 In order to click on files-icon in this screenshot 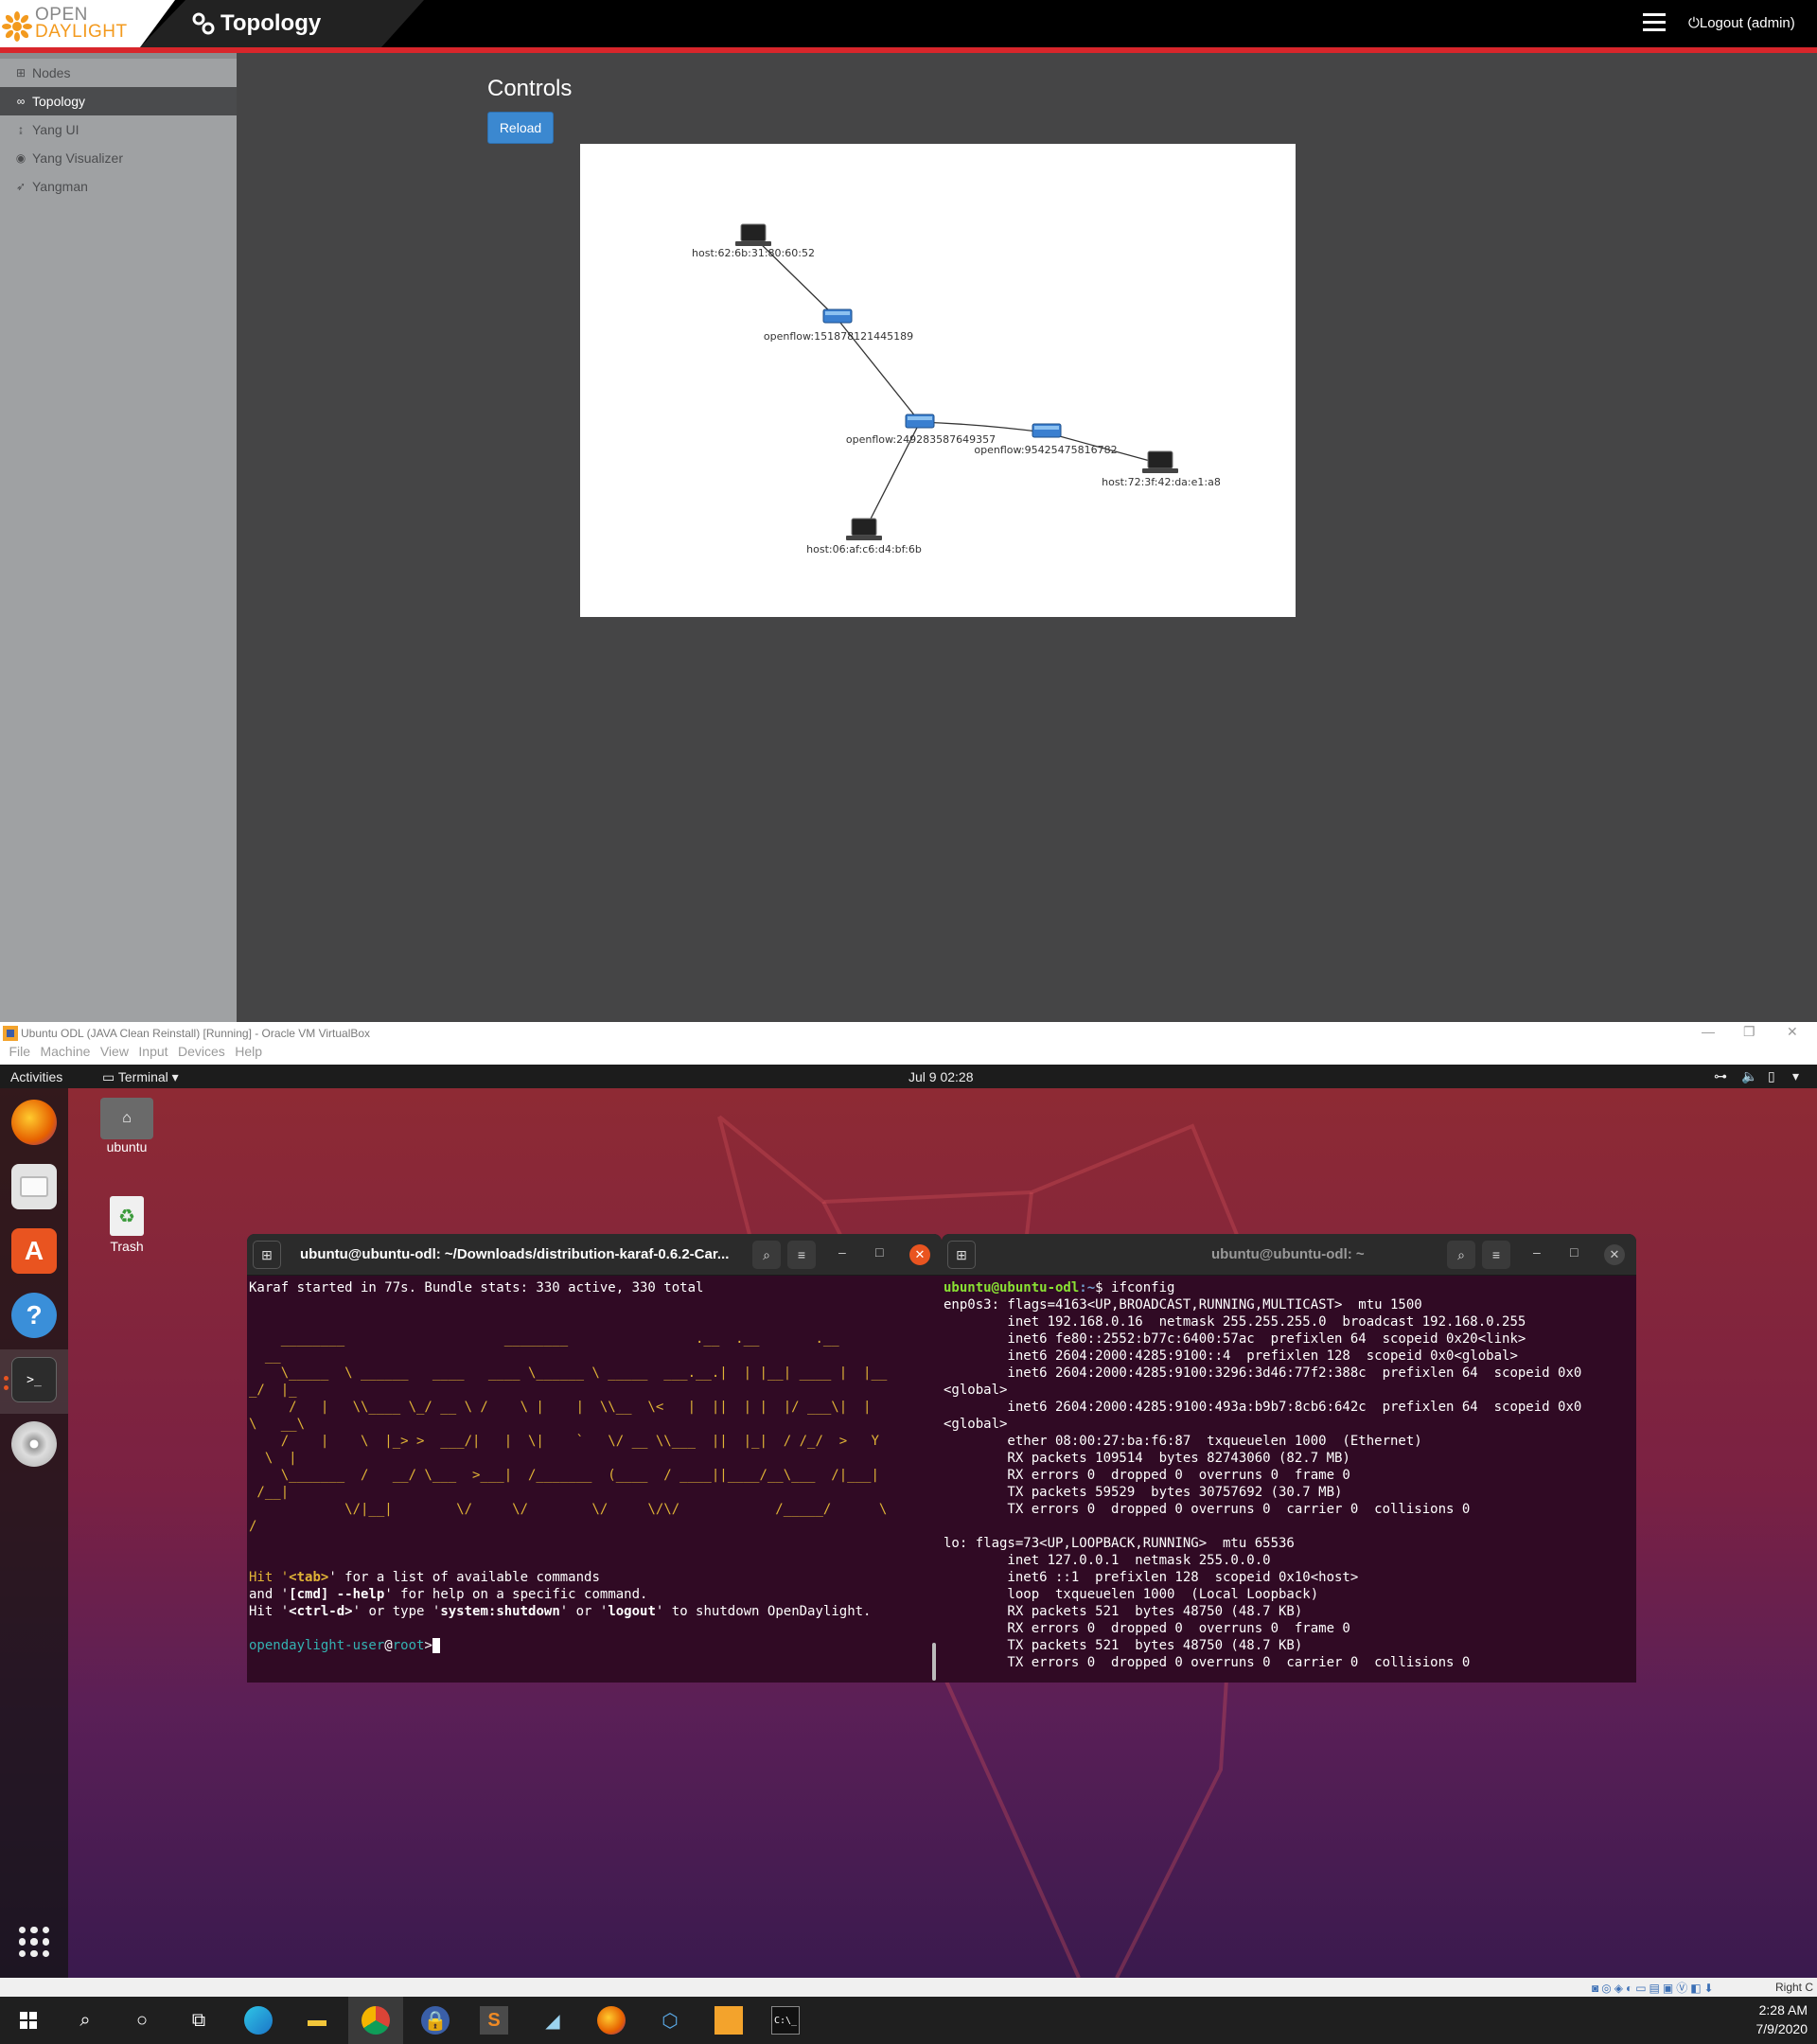, I will do `click(34, 1186)`.